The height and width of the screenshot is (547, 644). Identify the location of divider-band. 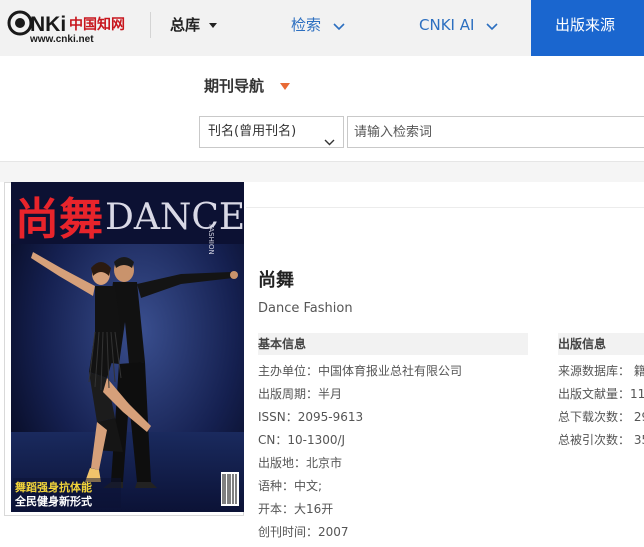
(322, 172).